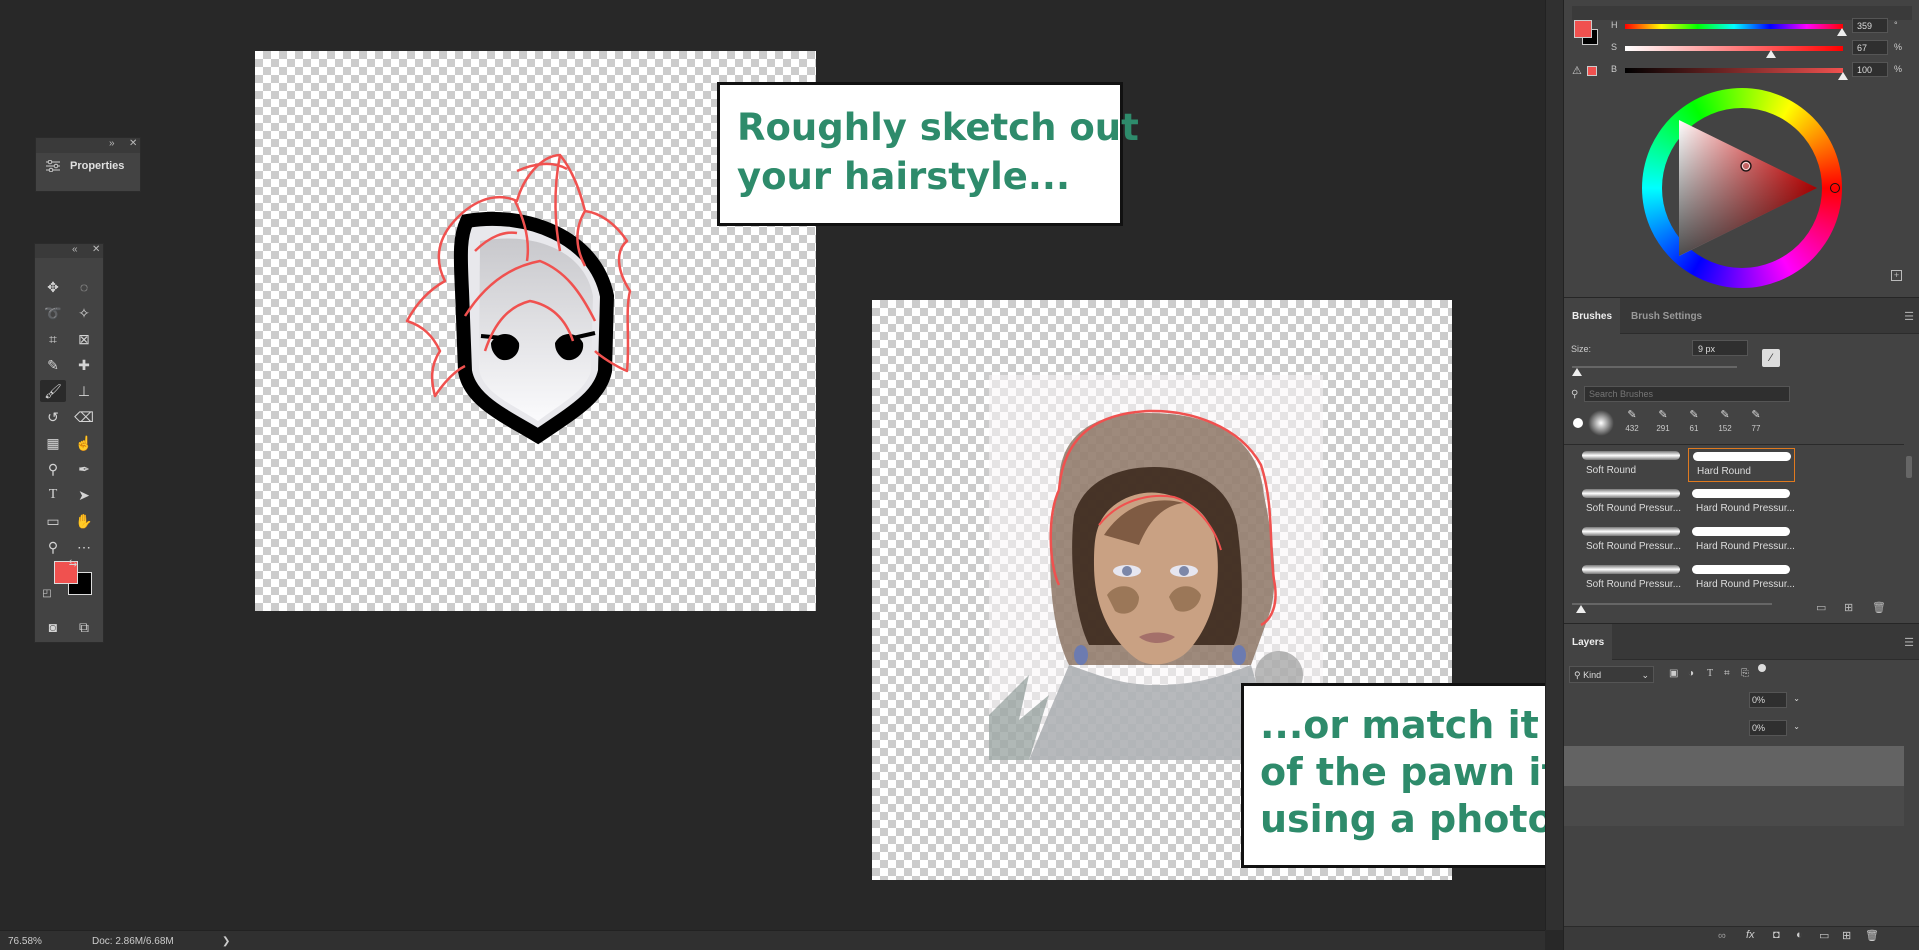 The height and width of the screenshot is (950, 1919). Describe the element at coordinates (97, 166) in the screenshot. I see `properties-label: Properties` at that location.